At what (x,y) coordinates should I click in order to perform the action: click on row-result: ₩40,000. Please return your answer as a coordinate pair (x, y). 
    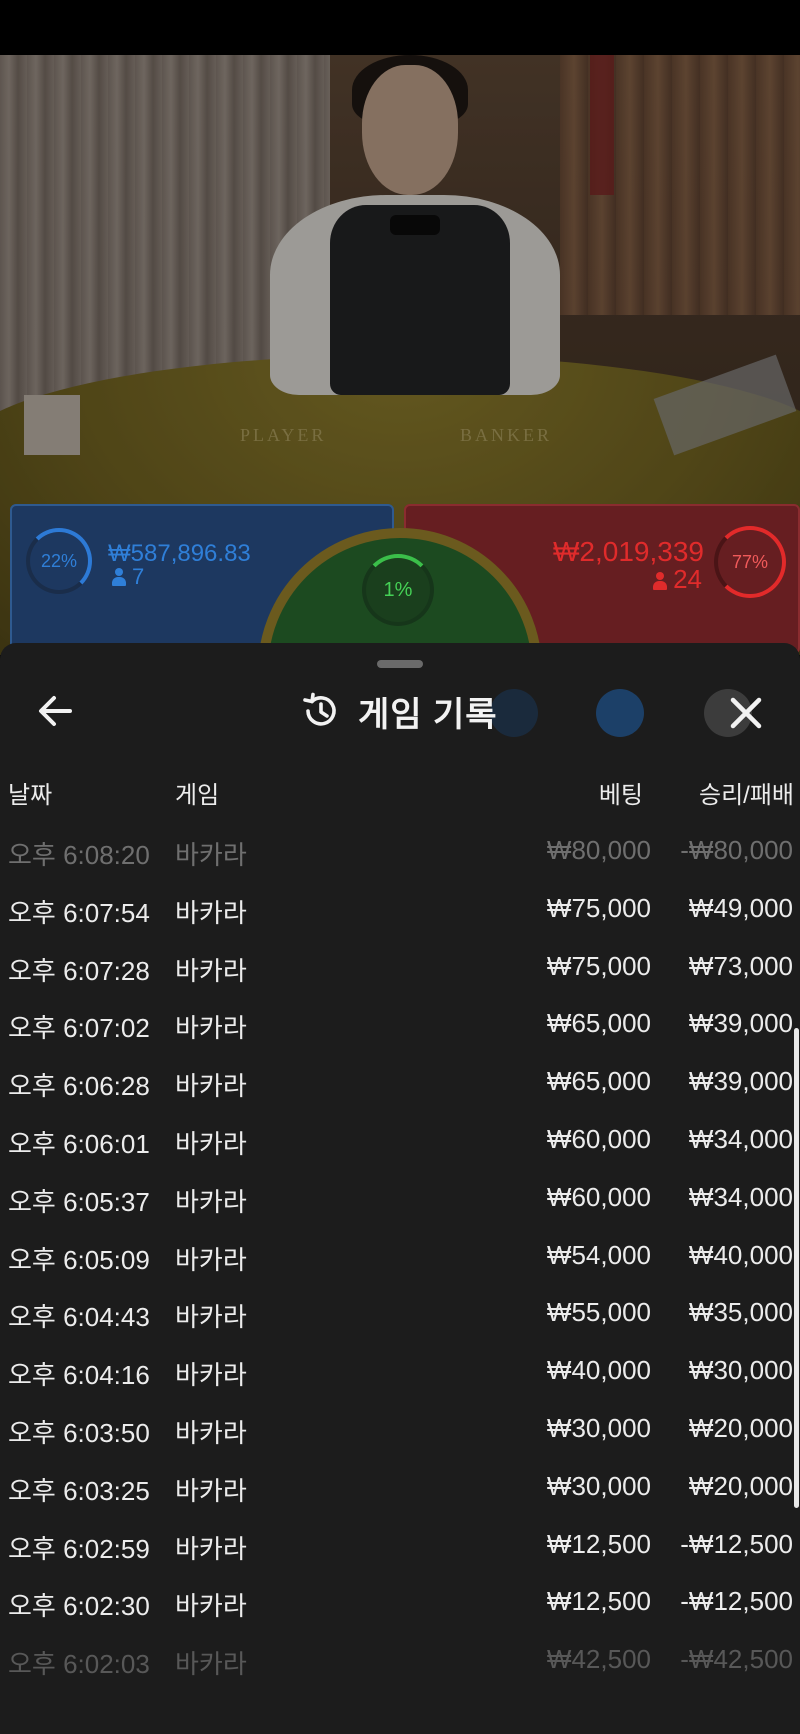
    Looking at the image, I should click on (740, 1254).